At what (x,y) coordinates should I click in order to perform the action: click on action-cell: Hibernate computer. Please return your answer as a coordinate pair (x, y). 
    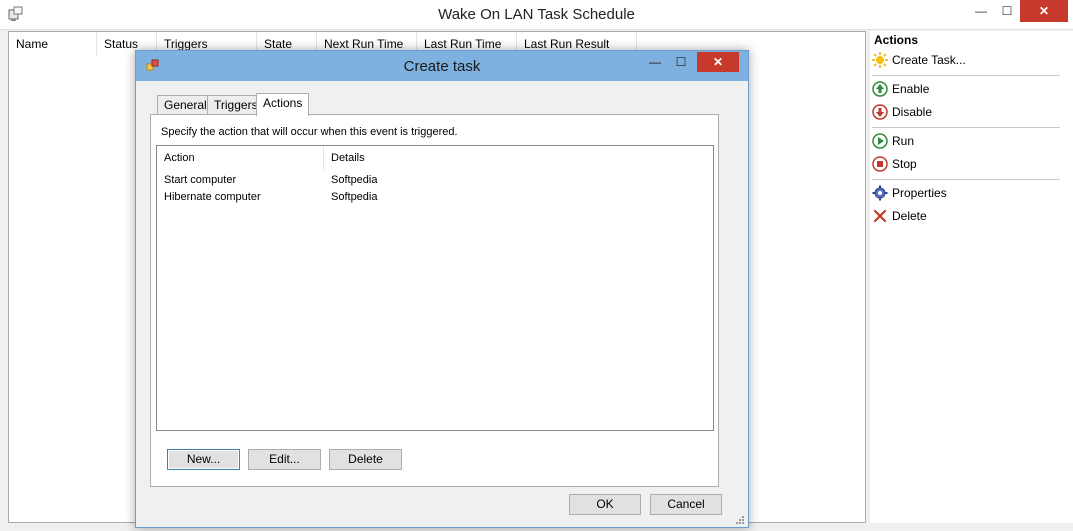
    Looking at the image, I should click on (212, 197).